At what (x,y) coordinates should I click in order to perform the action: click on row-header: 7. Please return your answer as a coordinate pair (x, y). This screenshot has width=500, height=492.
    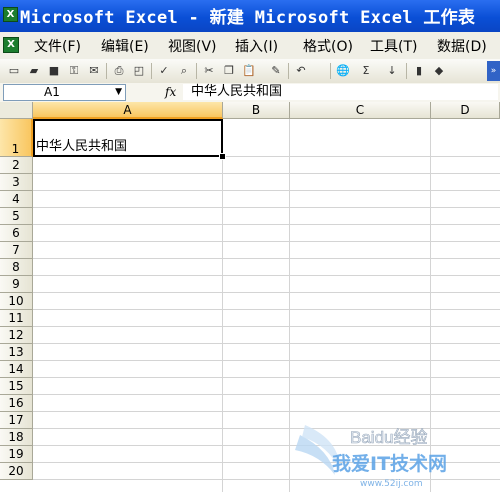
    Looking at the image, I should click on (16, 250).